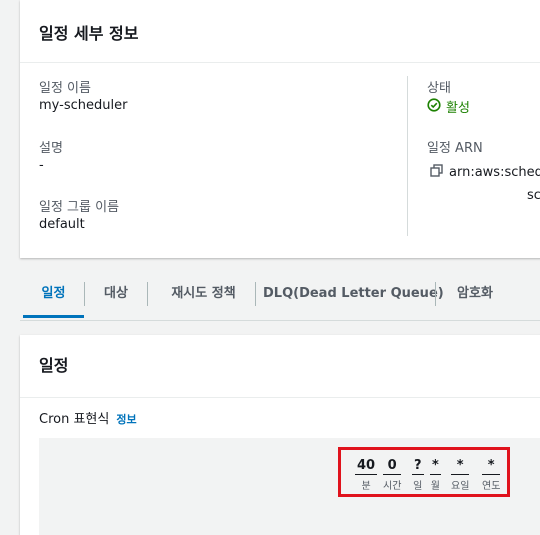  I want to click on cron-field-value: 0, so click(392, 466).